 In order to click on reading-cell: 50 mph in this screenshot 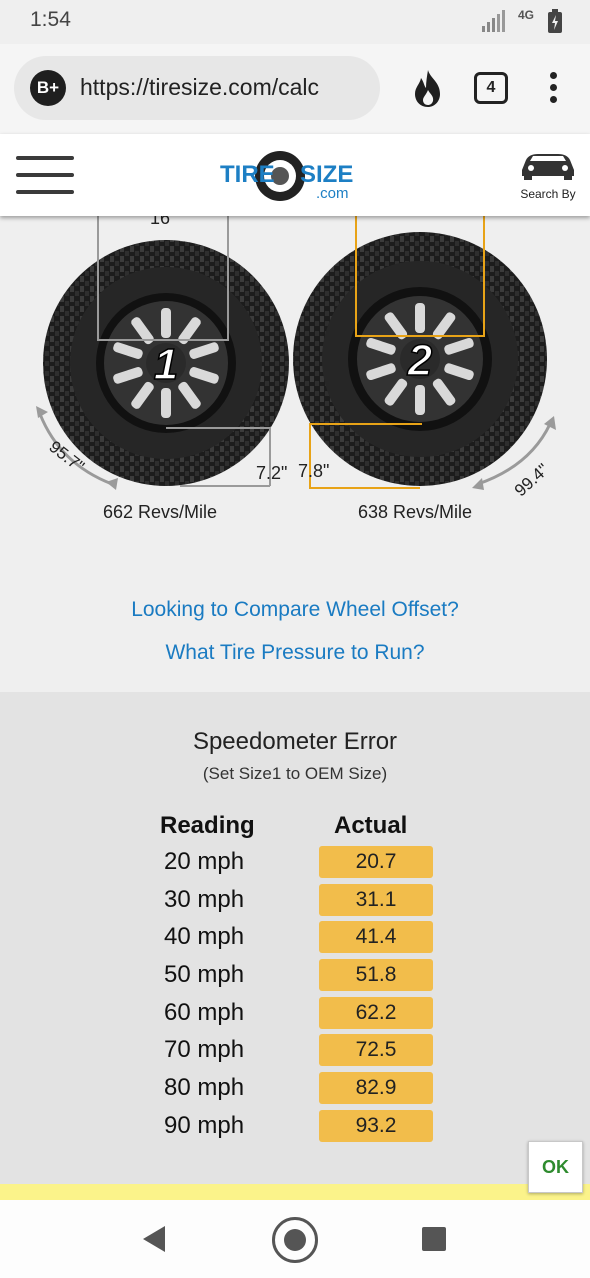, I will do `click(204, 974)`.